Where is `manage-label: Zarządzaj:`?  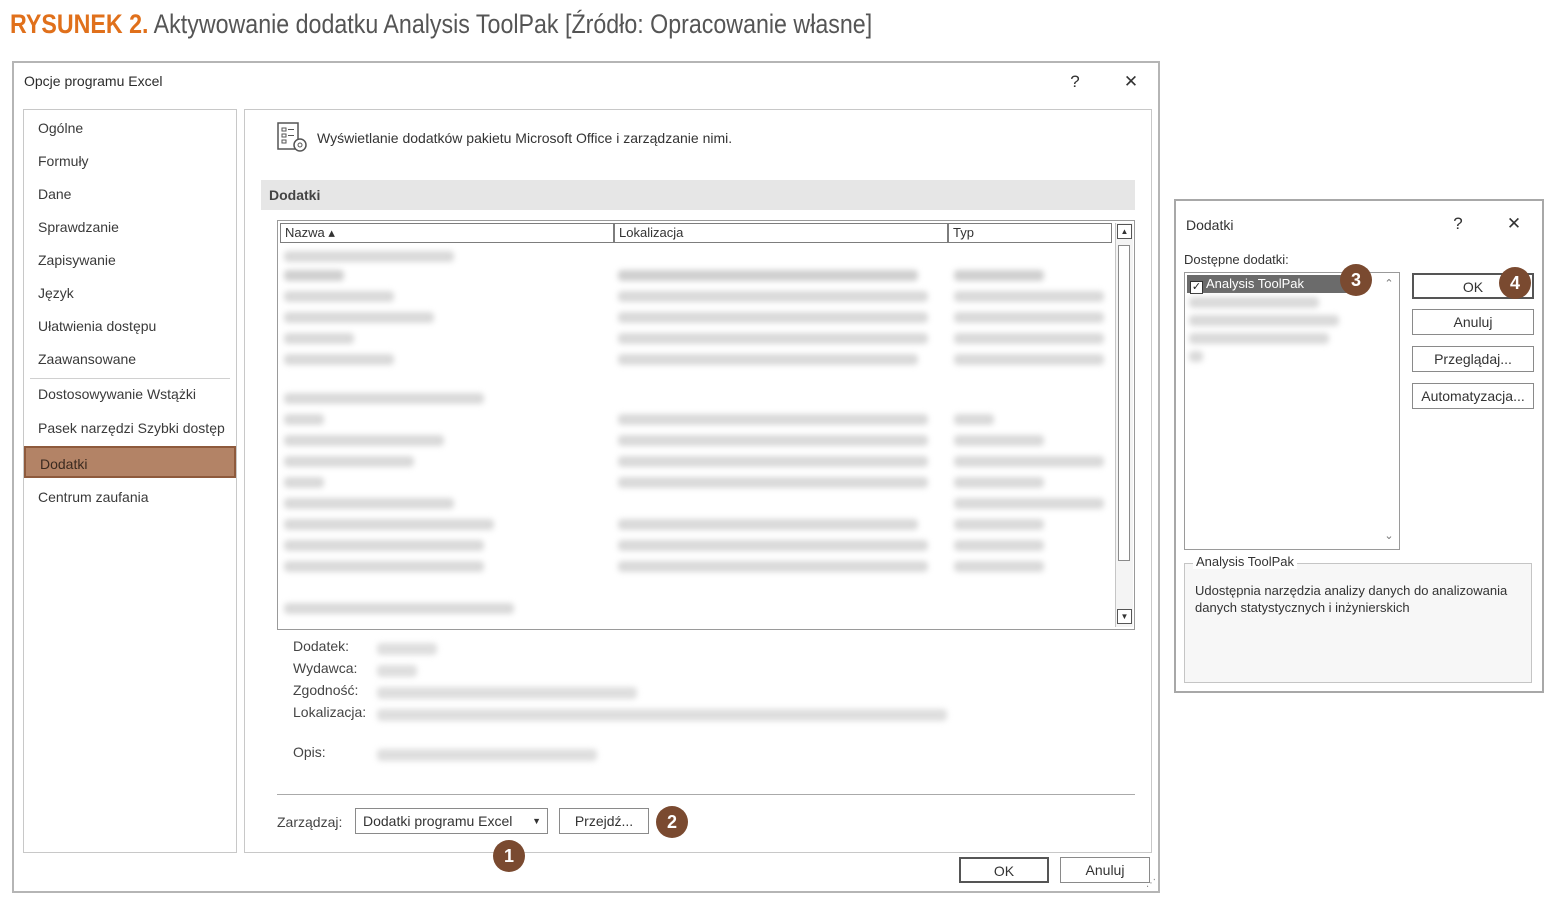 manage-label: Zarządzaj: is located at coordinates (310, 822).